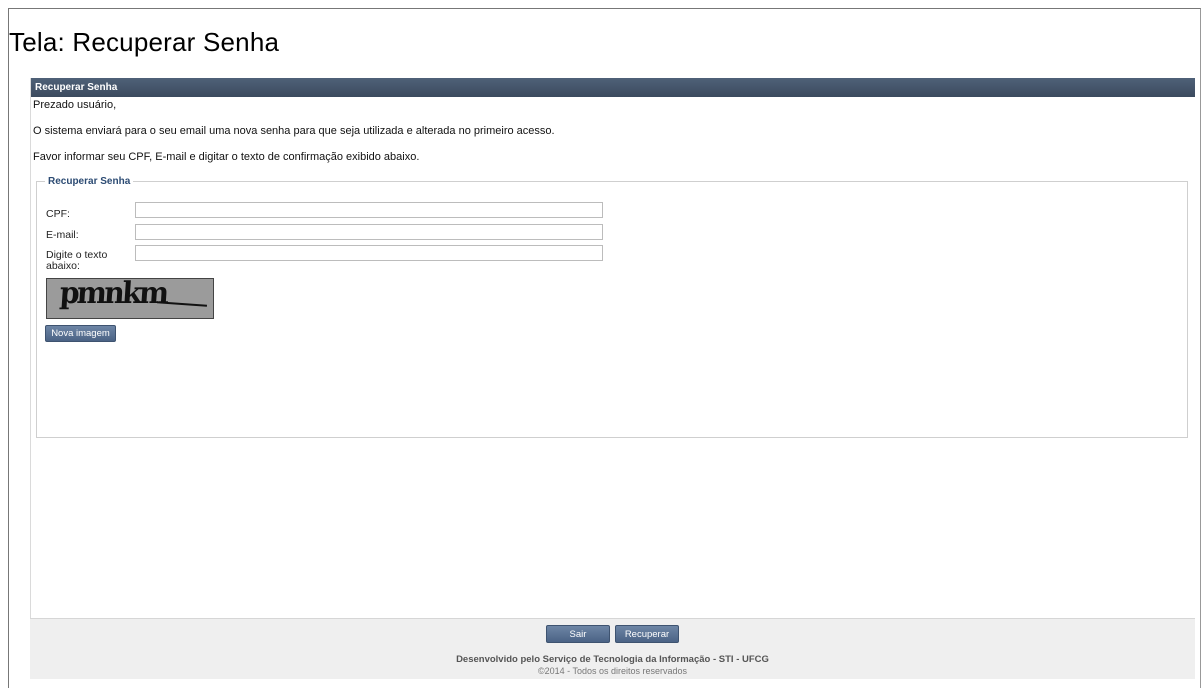 The height and width of the screenshot is (689, 1202). What do you see at coordinates (80, 333) in the screenshot?
I see `new-image-button: Nova imagem` at bounding box center [80, 333].